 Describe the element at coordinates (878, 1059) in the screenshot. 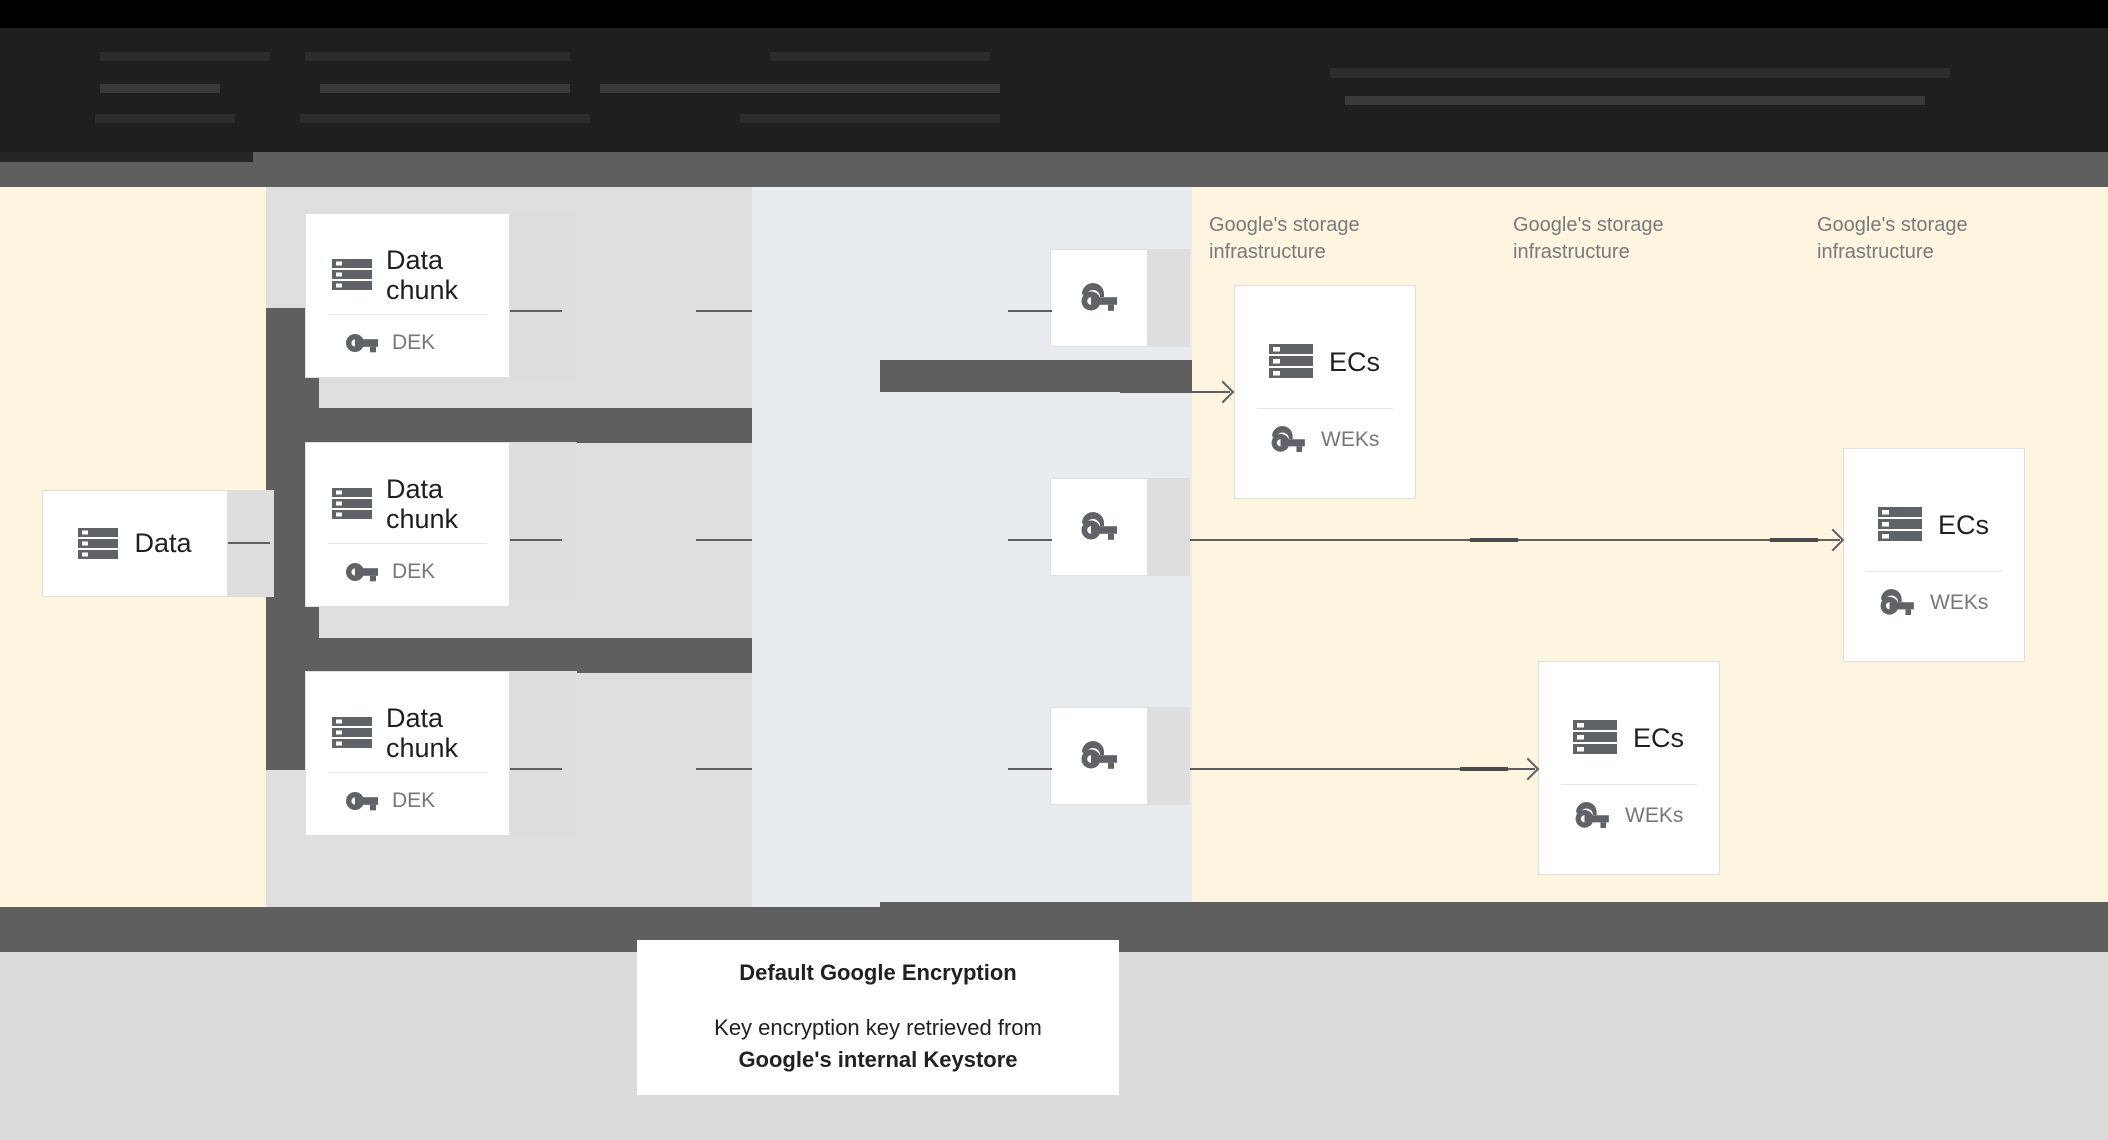

I see `caption-body-line2: Google's internal Keystore` at that location.